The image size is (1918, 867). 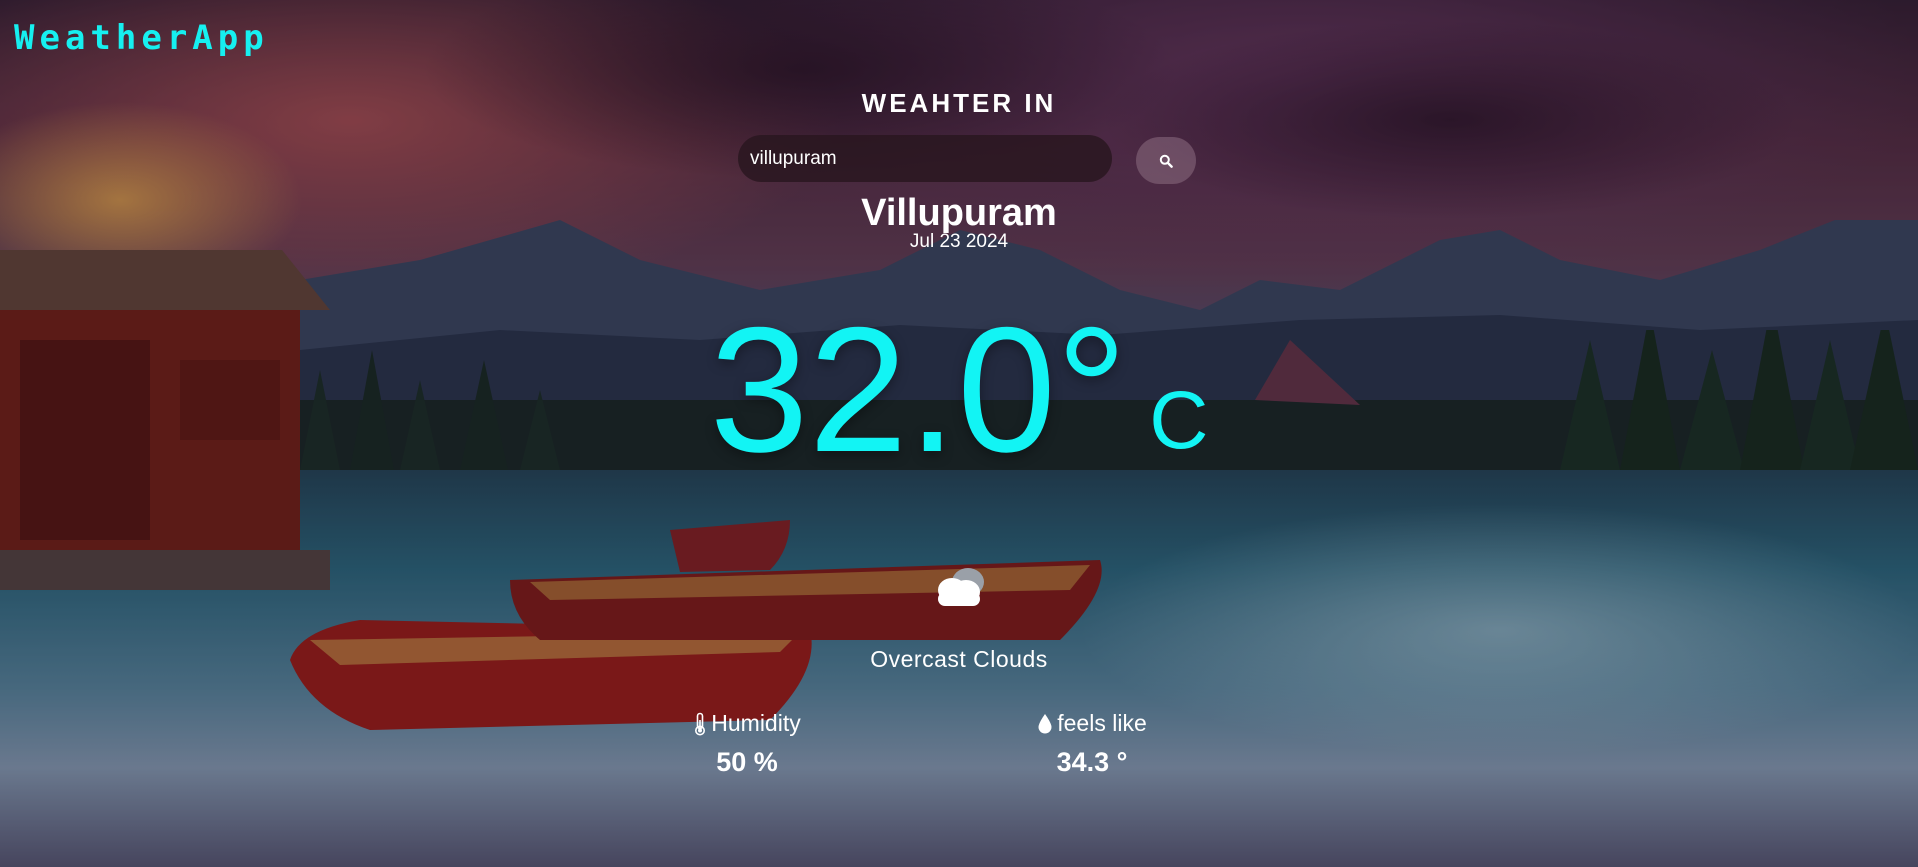 I want to click on search-button, so click(x=1166, y=160).